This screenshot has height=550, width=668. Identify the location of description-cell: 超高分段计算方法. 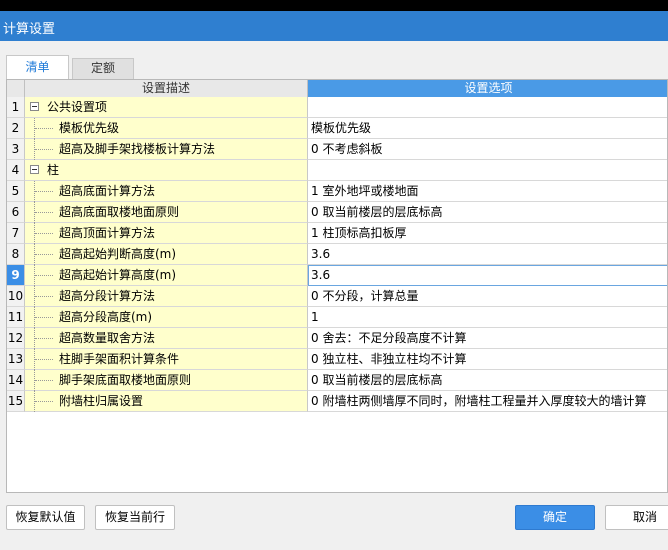
(166, 296).